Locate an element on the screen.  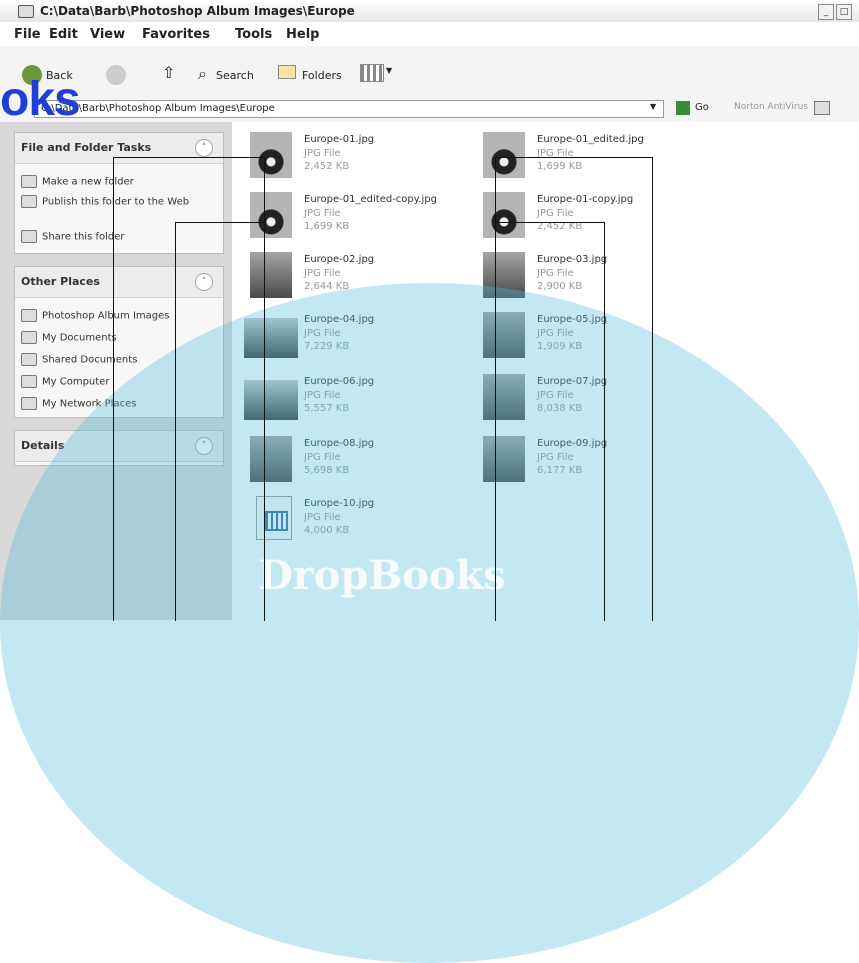
panel-title: Other Places is located at coordinates (60, 281).